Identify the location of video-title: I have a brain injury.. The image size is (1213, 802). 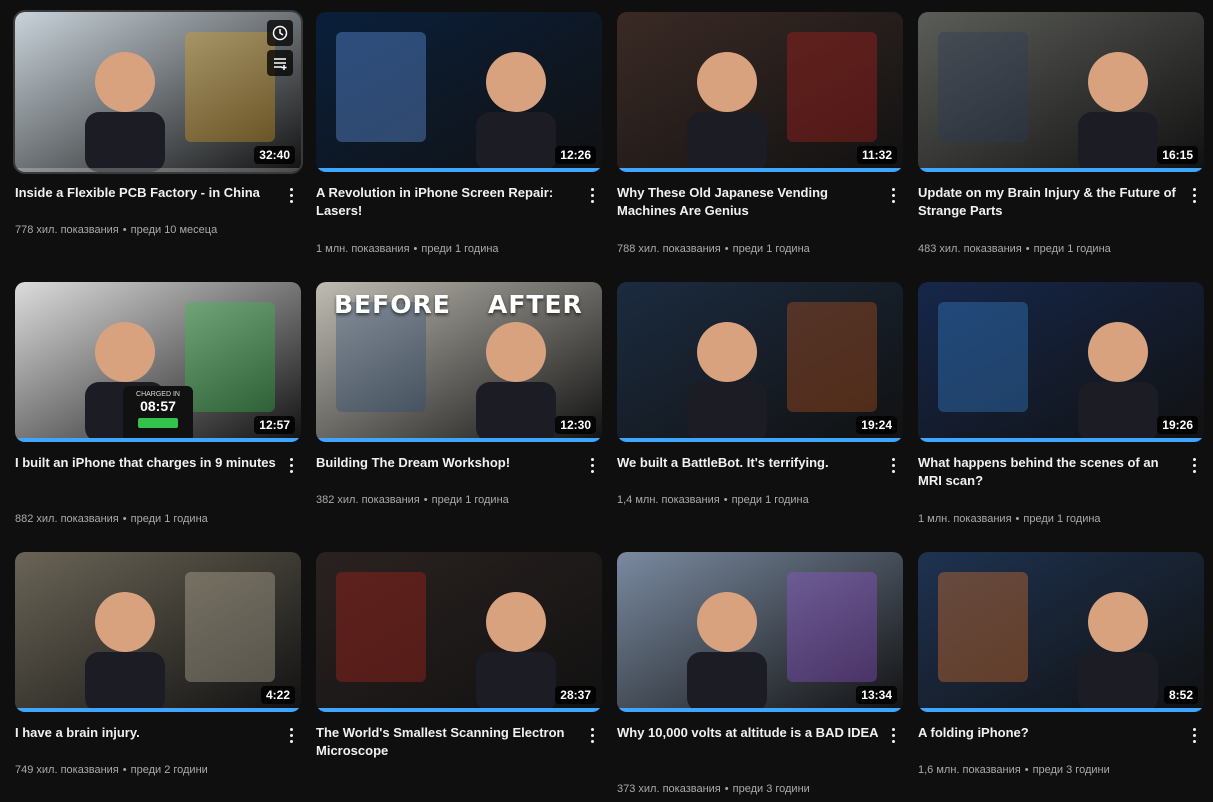
(146, 733).